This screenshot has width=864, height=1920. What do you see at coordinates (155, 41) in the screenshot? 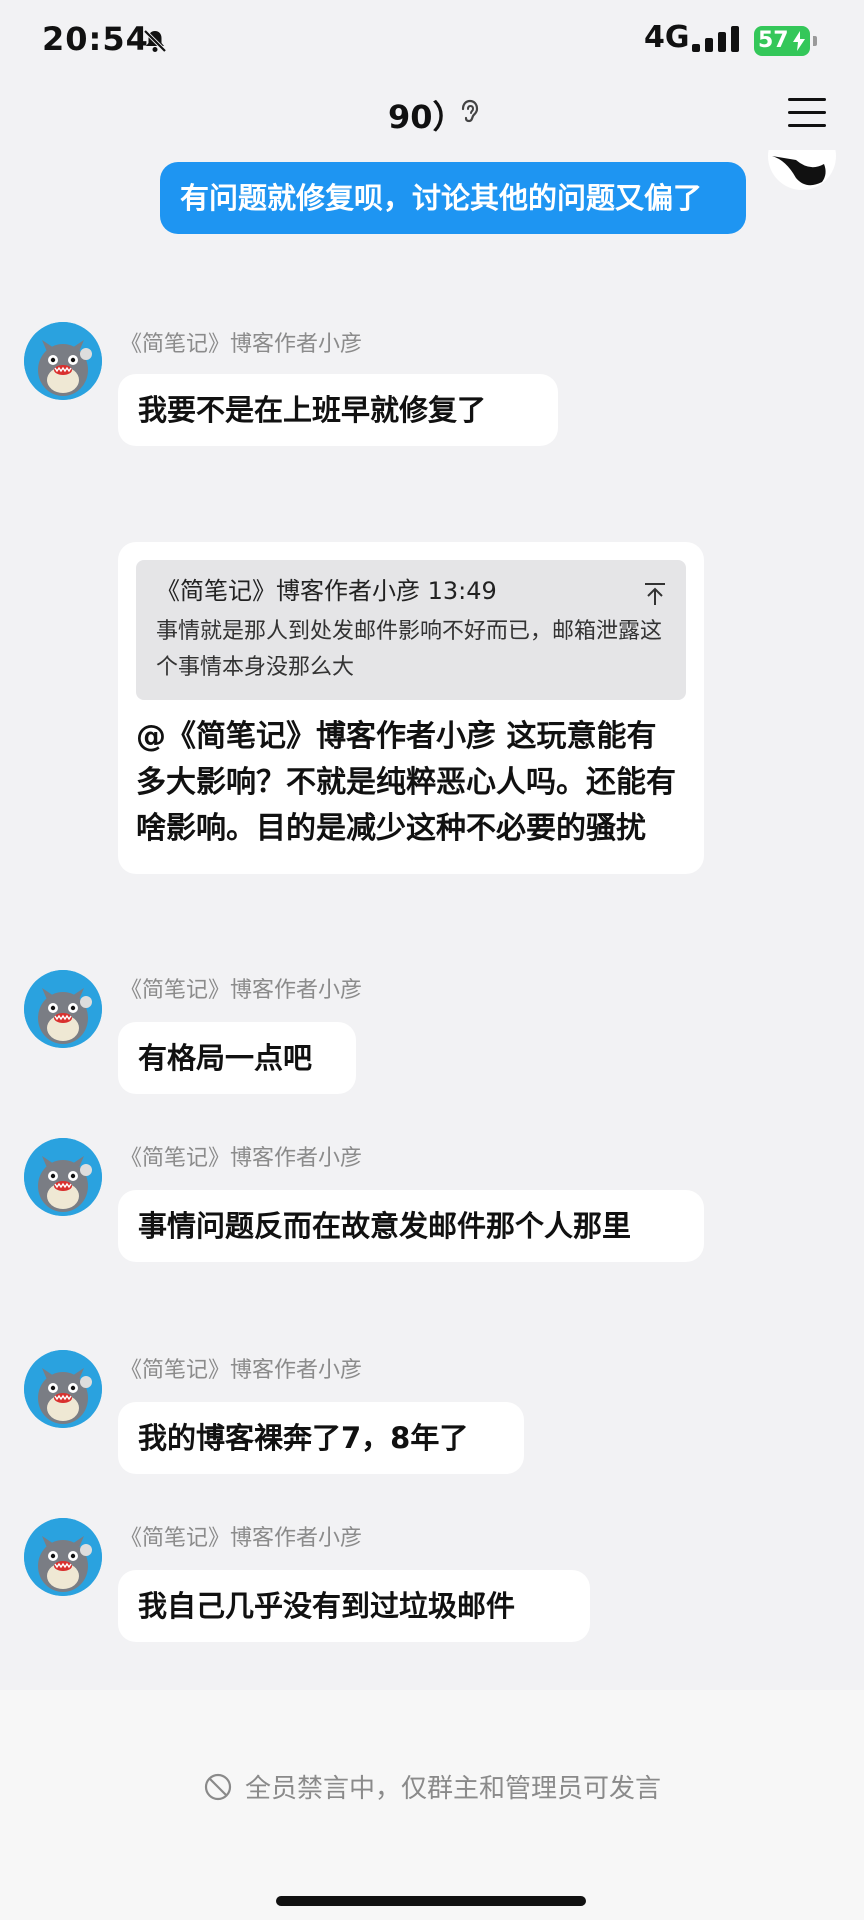
I see `bell-off-icon` at bounding box center [155, 41].